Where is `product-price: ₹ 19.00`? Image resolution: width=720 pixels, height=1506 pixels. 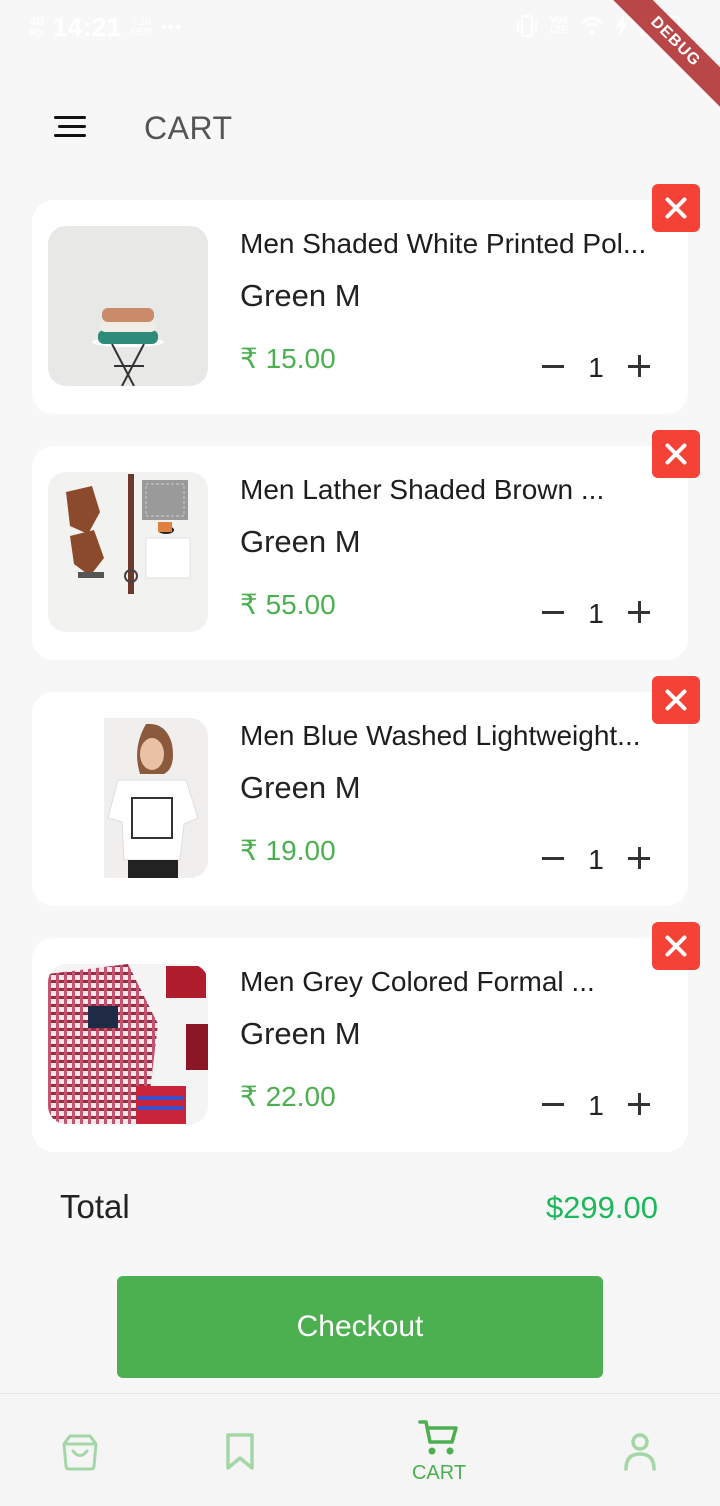
product-price: ₹ 19.00 is located at coordinates (288, 850).